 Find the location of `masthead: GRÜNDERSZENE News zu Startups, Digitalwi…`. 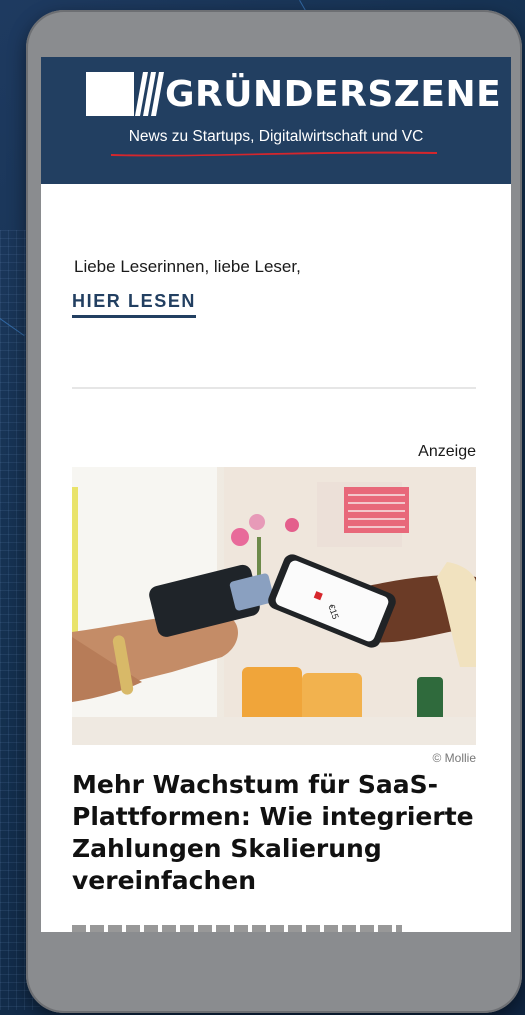

masthead: GRÜNDERSZENE News zu Startups, Digitalwi… is located at coordinates (276, 120).